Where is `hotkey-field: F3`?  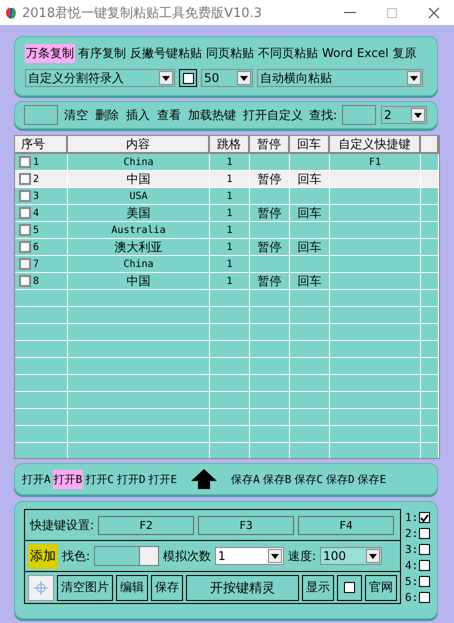
hotkey-field: F3 is located at coordinates (246, 525).